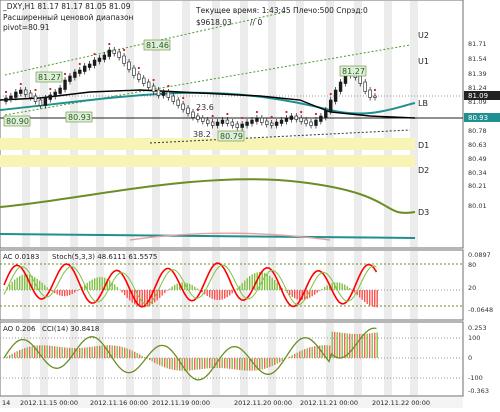  Describe the element at coordinates (477, 44) in the screenshot. I see `price-tick-label: 81.71` at that location.